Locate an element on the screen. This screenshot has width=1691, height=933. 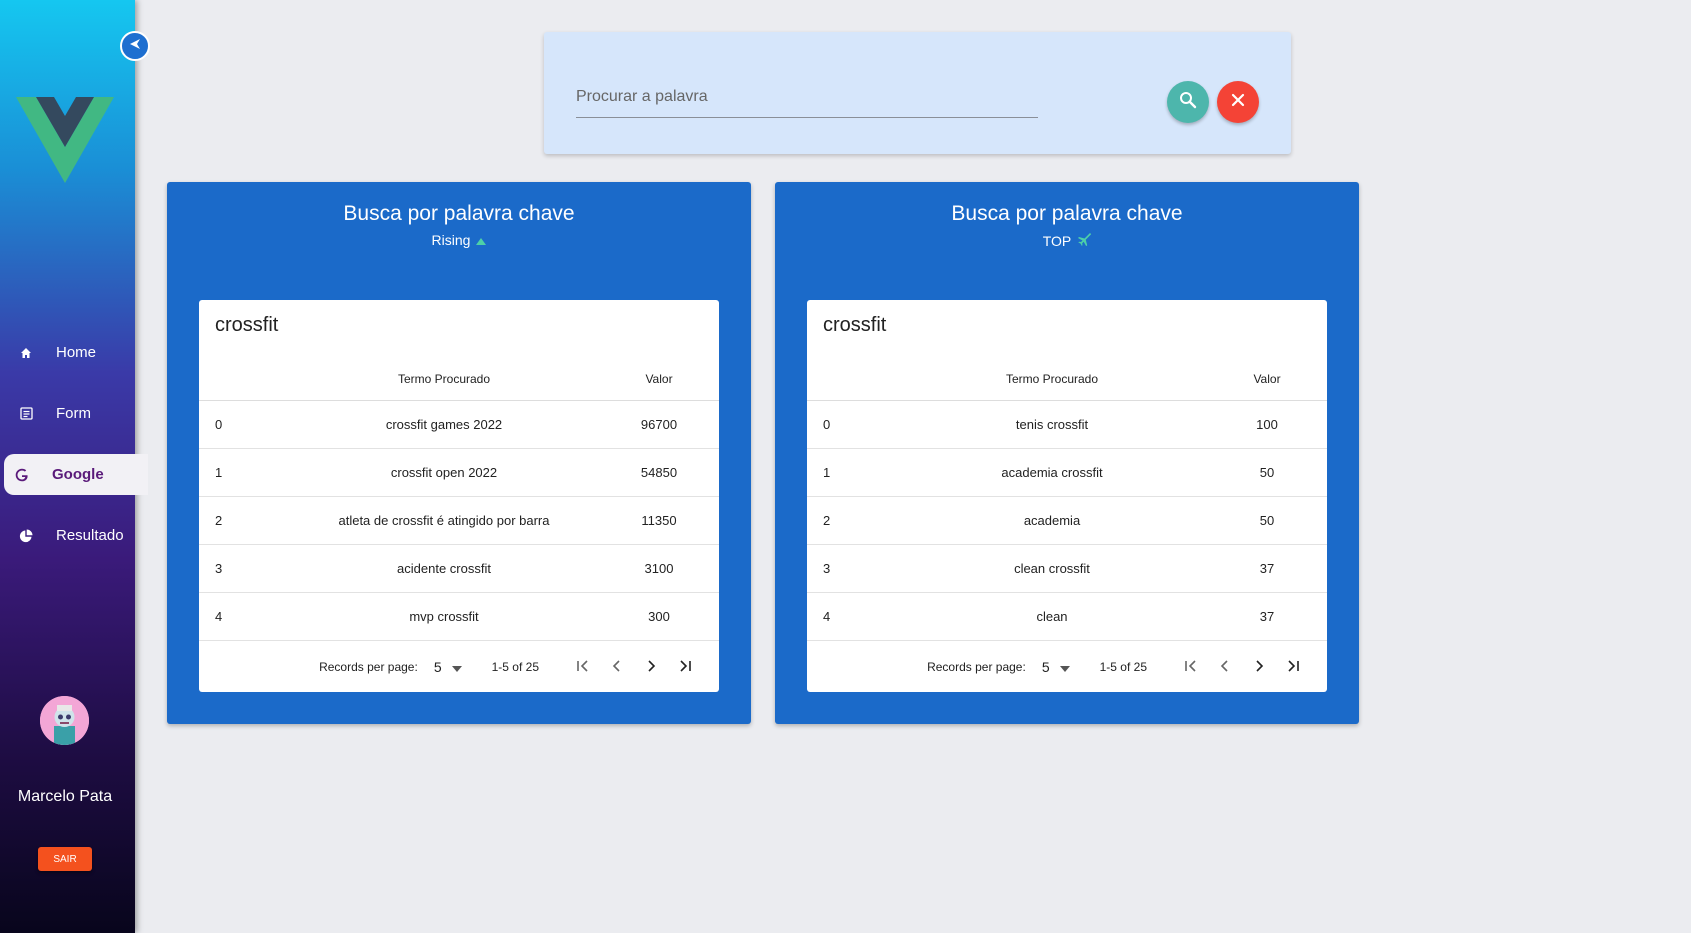
table-row: 1 academia crossfit 50 is located at coordinates (1067, 472).